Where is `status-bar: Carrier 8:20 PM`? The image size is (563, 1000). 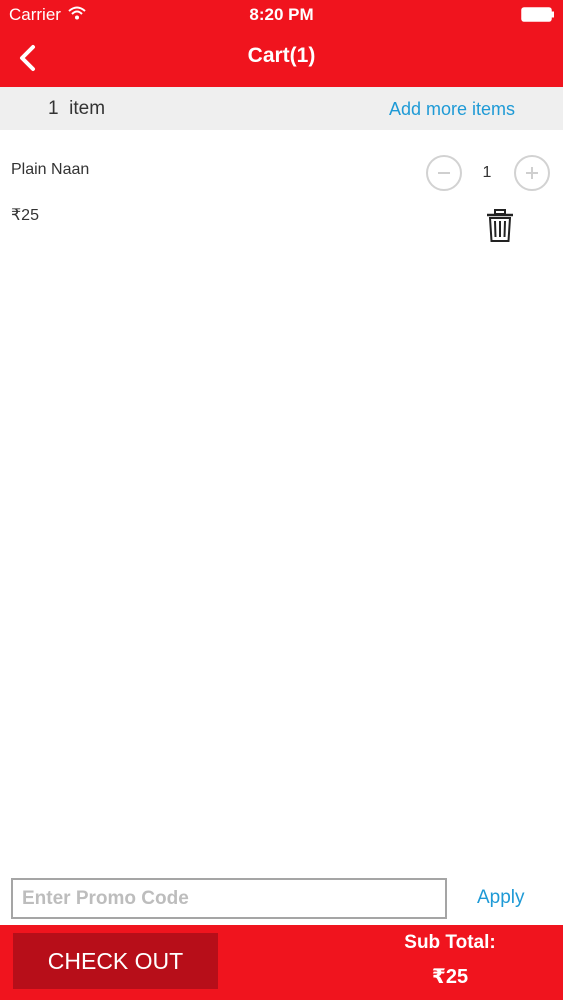 status-bar: Carrier 8:20 PM is located at coordinates (281, 15).